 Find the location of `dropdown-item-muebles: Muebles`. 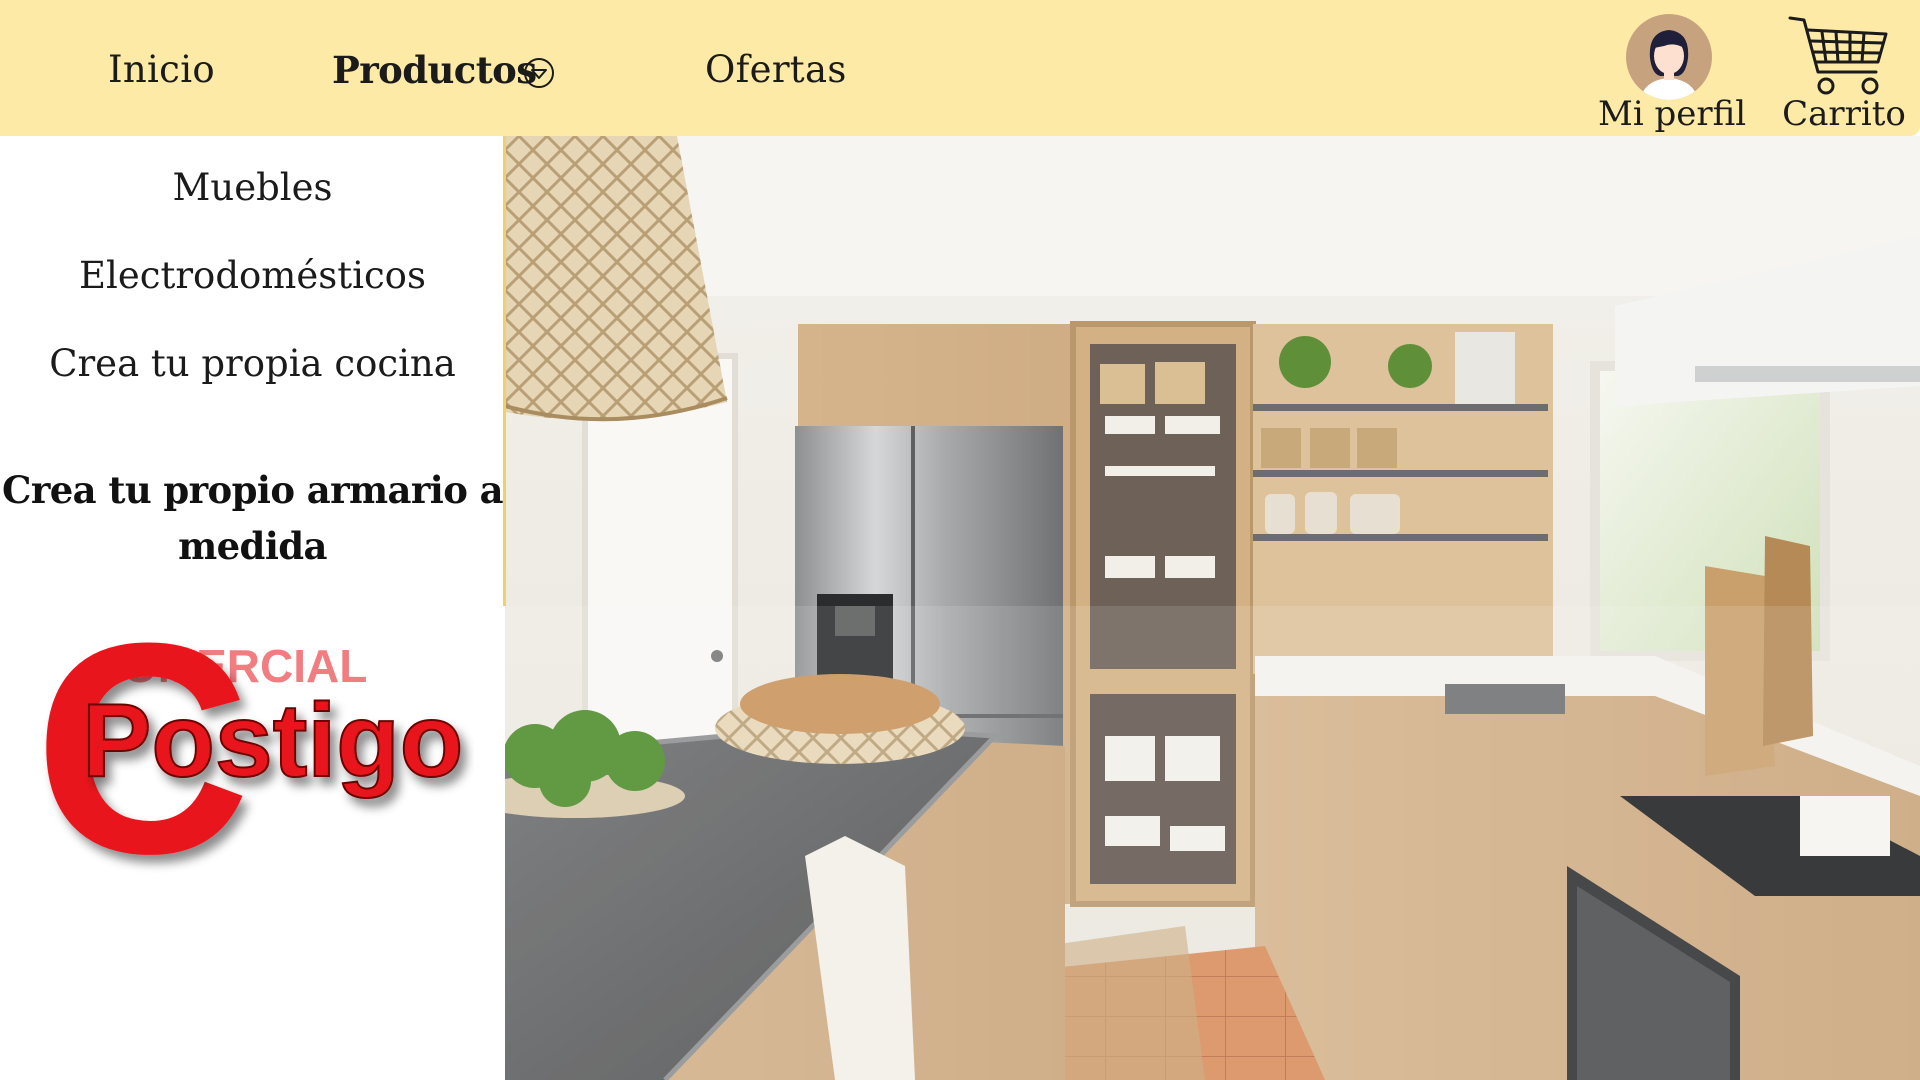

dropdown-item-muebles: Muebles is located at coordinates (252, 188).